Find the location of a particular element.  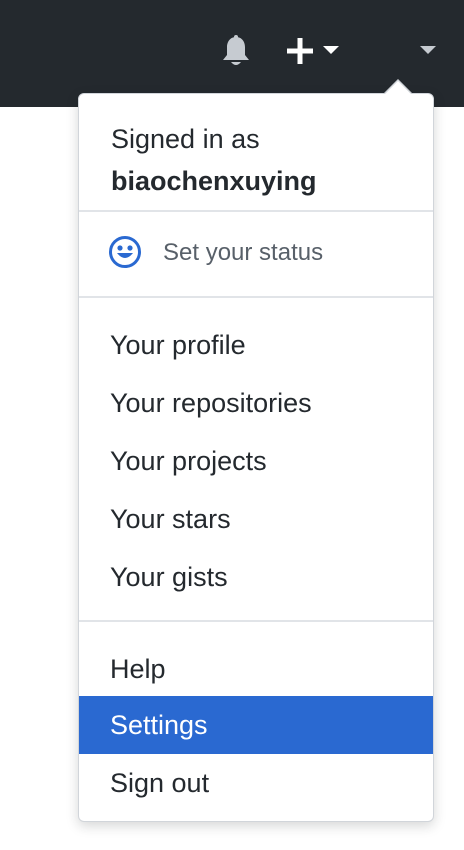

bell-icon is located at coordinates (236, 51).